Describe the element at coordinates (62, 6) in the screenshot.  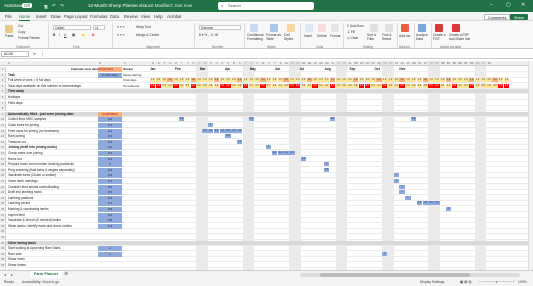
I see `redo-icon: ↷` at that location.